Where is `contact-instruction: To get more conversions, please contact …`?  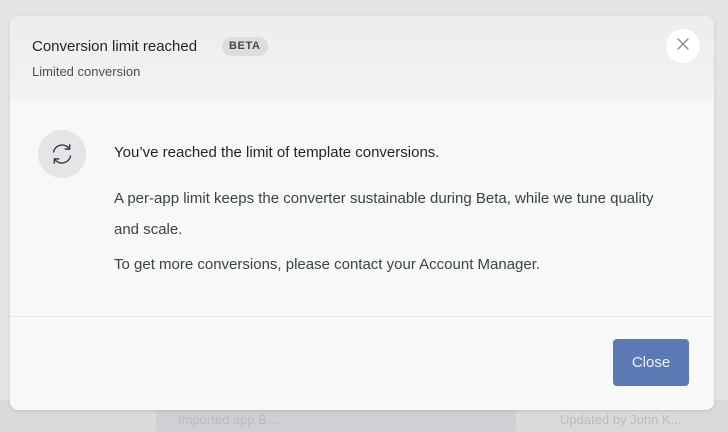 contact-instruction: To get more conversions, please contact … is located at coordinates (327, 264).